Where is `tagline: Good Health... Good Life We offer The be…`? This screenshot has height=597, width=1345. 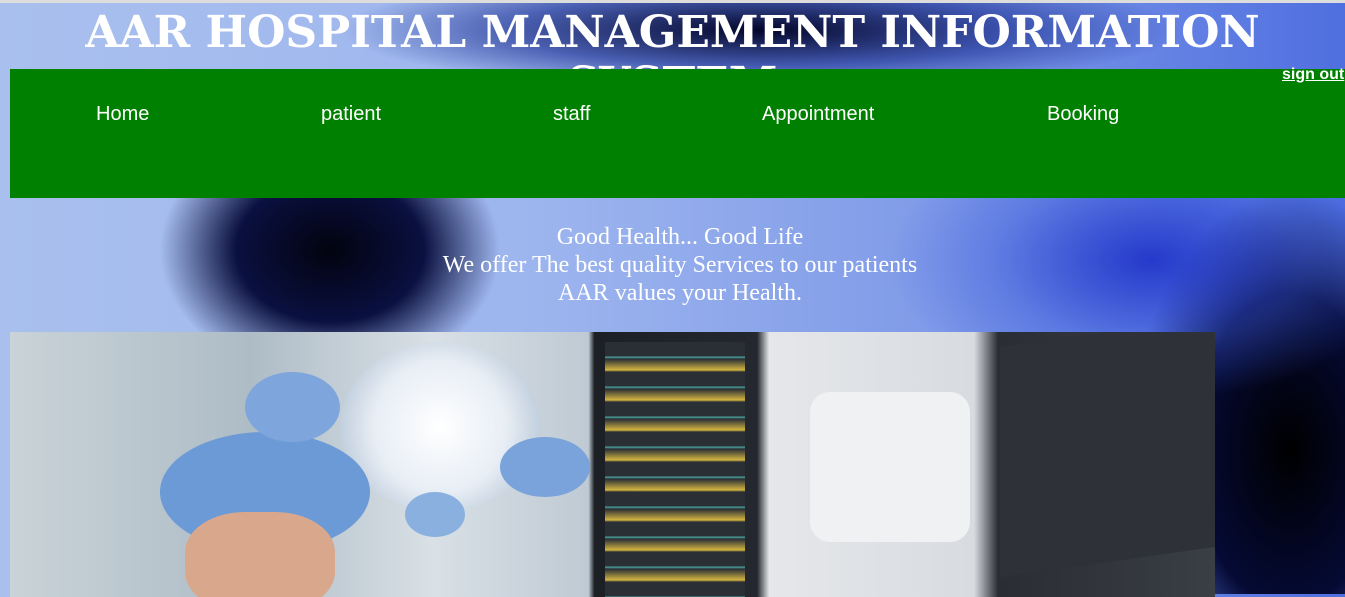 tagline: Good Health... Good Life We offer The be… is located at coordinates (672, 265).